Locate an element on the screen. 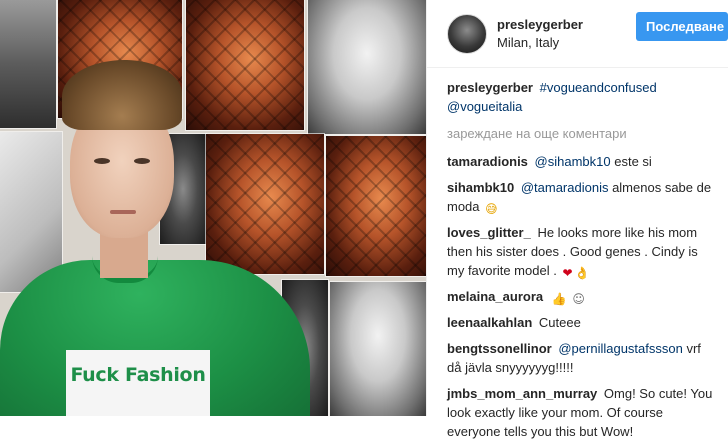 The width and height of the screenshot is (728, 441). comment: leenaalkahlan Cuteee is located at coordinates (582, 322).